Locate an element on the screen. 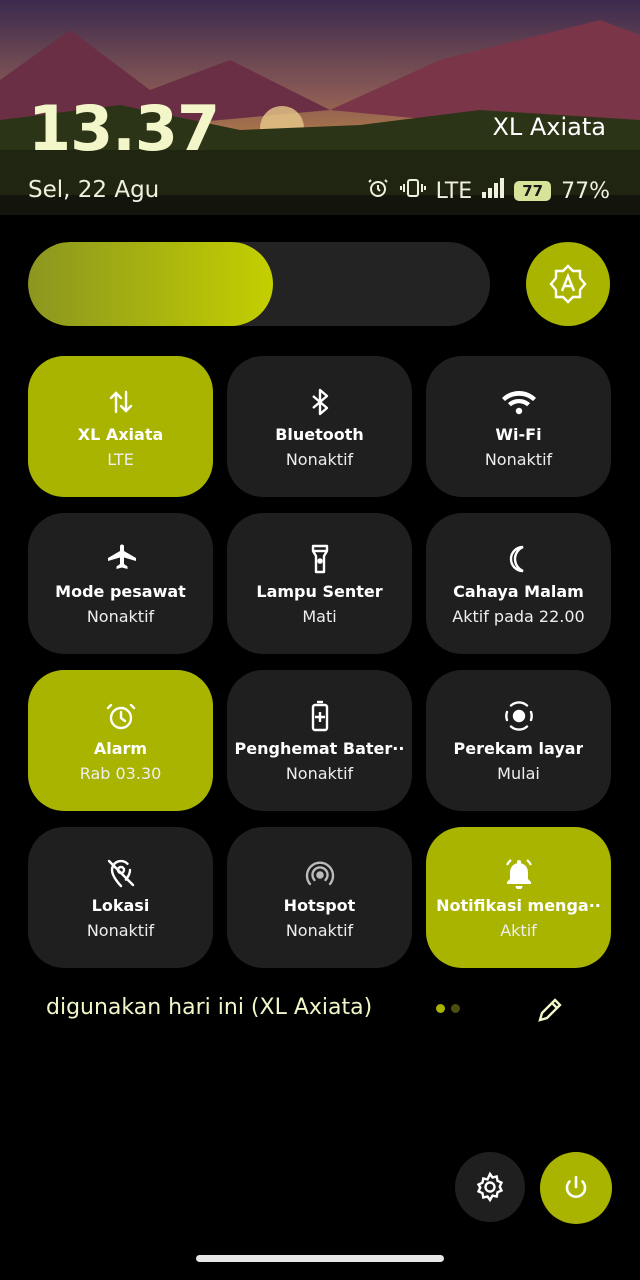  tile-status: Mulai is located at coordinates (518, 773).